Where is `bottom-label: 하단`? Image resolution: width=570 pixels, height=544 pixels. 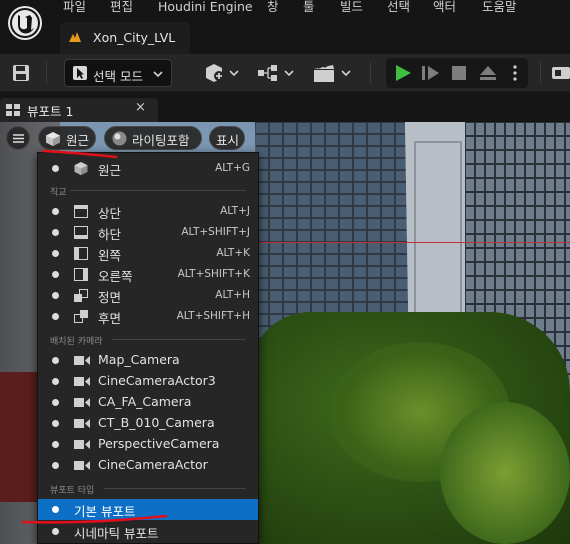 bottom-label: 하단 is located at coordinates (110, 234).